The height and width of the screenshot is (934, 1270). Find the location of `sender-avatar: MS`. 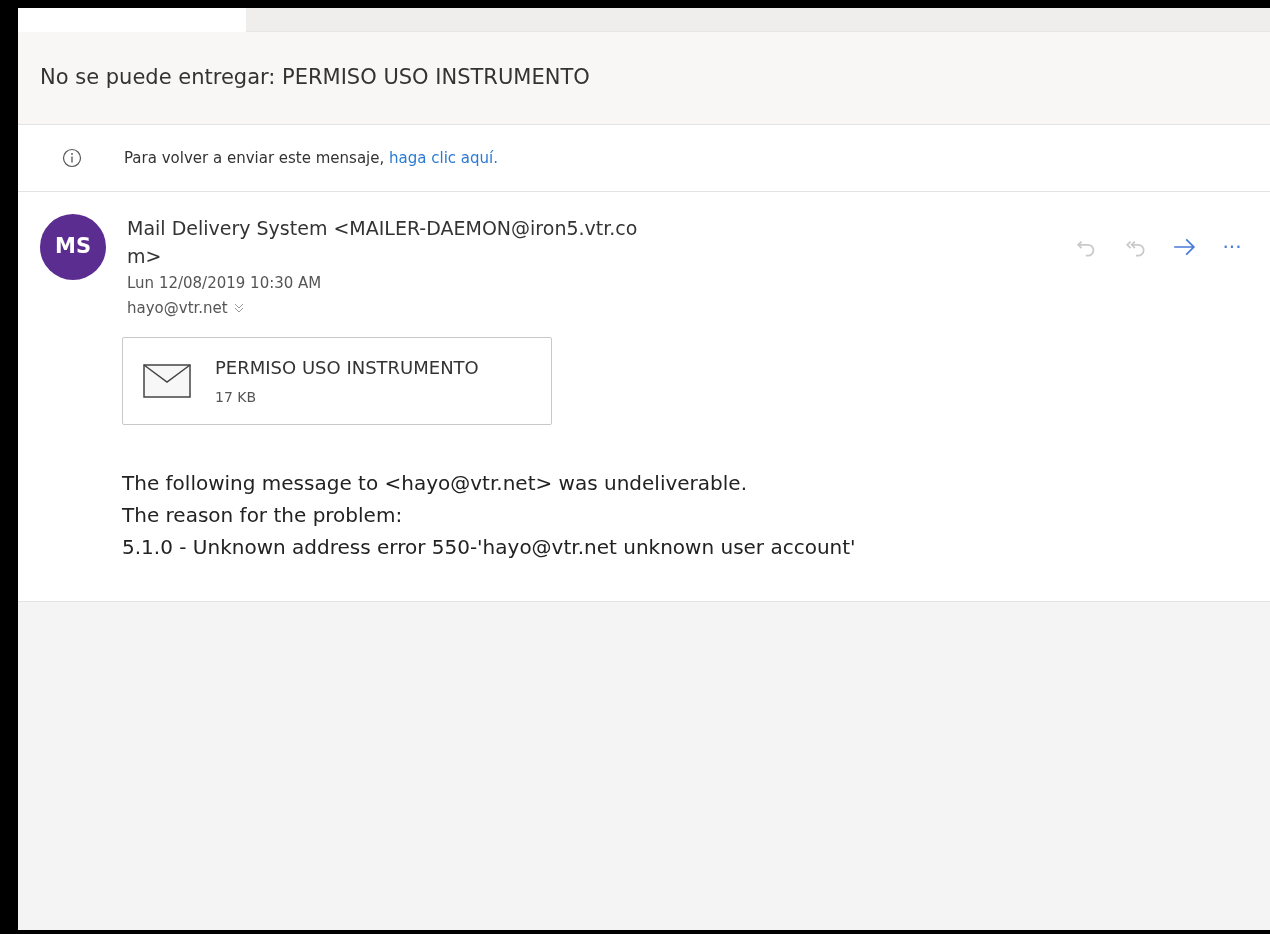

sender-avatar: MS is located at coordinates (73, 247).